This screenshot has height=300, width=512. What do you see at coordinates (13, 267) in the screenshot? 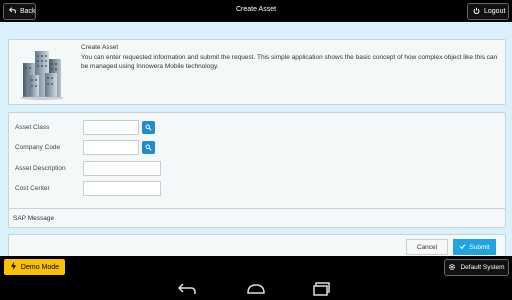
I see `lightning-icon` at bounding box center [13, 267].